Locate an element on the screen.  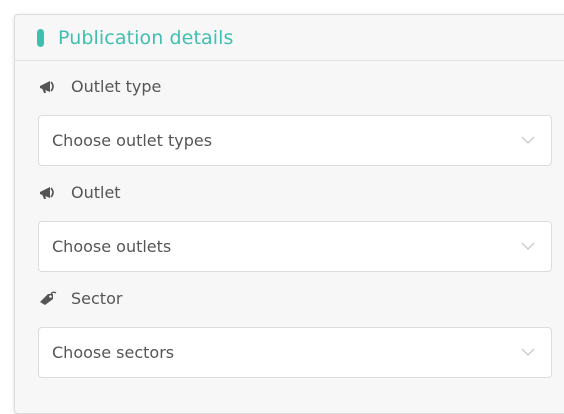
outlet-select: Choose outlets is located at coordinates (295, 246).